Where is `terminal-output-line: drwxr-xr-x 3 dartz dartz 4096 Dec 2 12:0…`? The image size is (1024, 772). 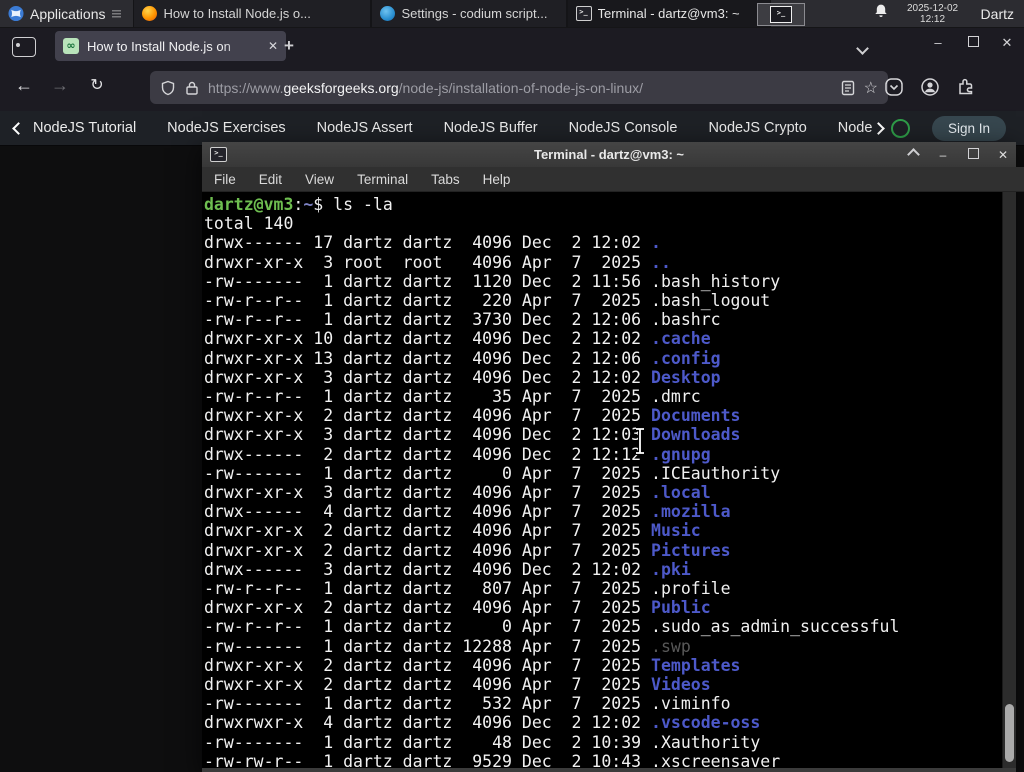 terminal-output-line: drwxr-xr-x 3 dartz dartz 4096 Dec 2 12:0… is located at coordinates (603, 434).